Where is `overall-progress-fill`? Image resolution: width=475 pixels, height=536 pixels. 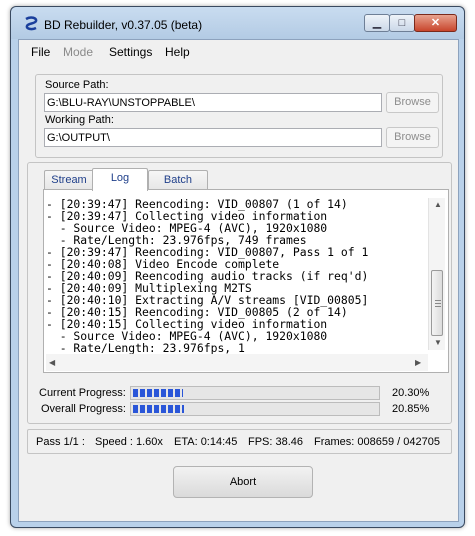 overall-progress-fill is located at coordinates (158, 409).